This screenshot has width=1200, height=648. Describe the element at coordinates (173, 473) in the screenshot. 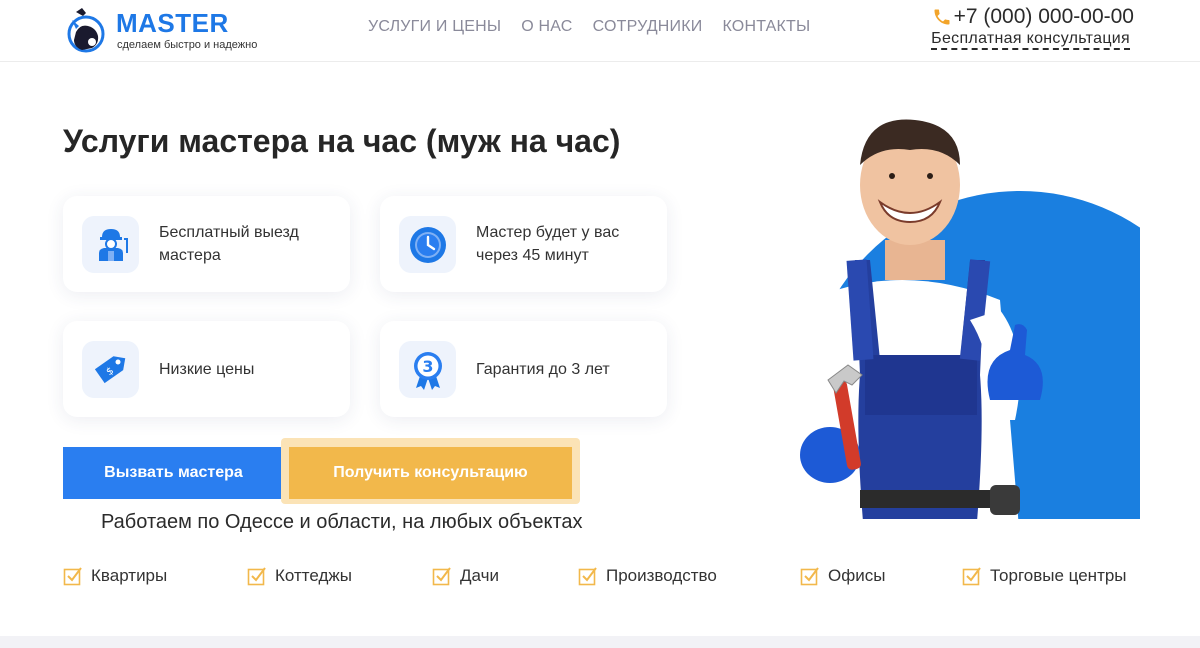

I see `call-master-button: Вызвать мастера` at that location.